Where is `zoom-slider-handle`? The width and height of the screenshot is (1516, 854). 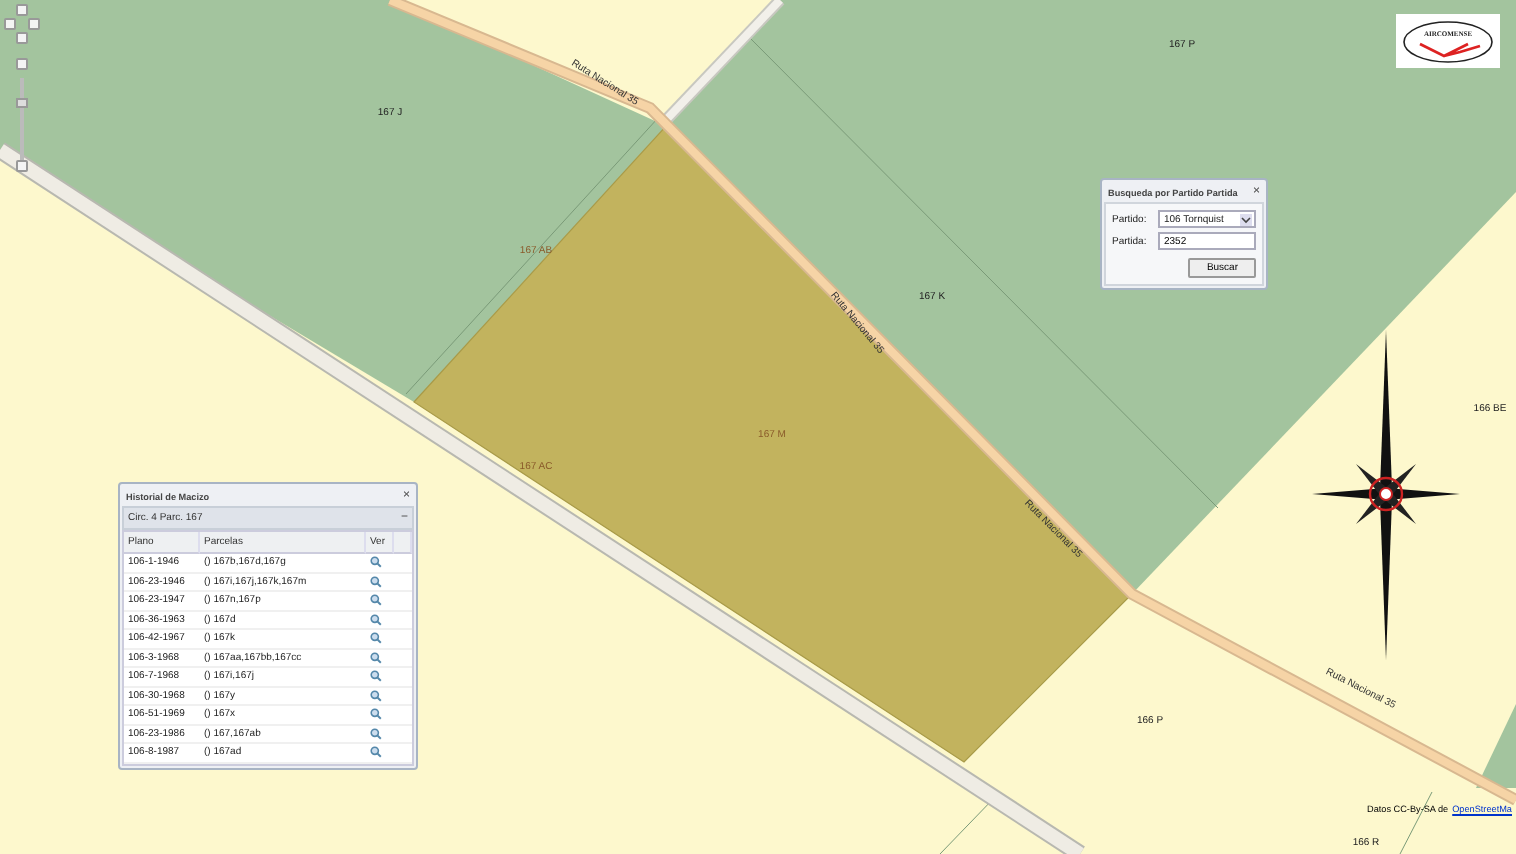
zoom-slider-handle is located at coordinates (22, 102).